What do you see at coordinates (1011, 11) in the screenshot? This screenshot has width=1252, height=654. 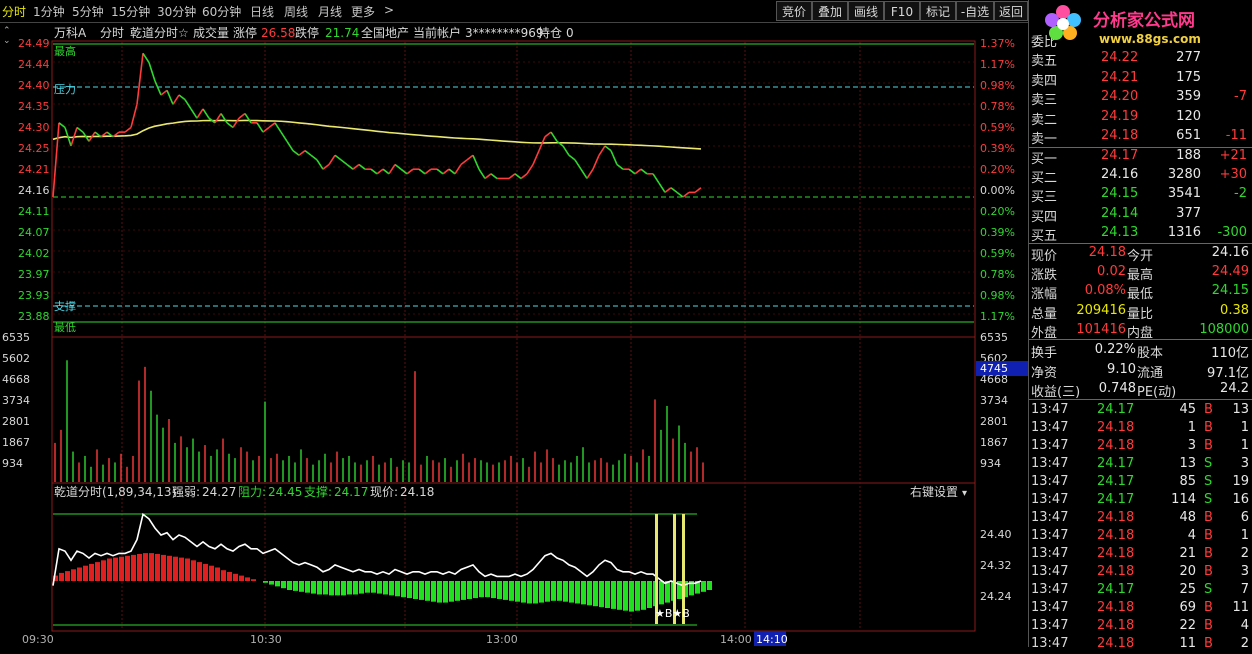 I see `back-button: 返回` at bounding box center [1011, 11].